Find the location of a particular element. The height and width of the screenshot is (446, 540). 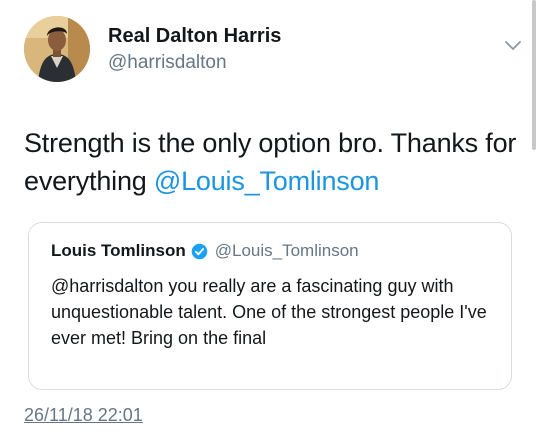

quoted-tweet-header: Louis Tomlinson @Louis_Tomlinson is located at coordinates (205, 251).